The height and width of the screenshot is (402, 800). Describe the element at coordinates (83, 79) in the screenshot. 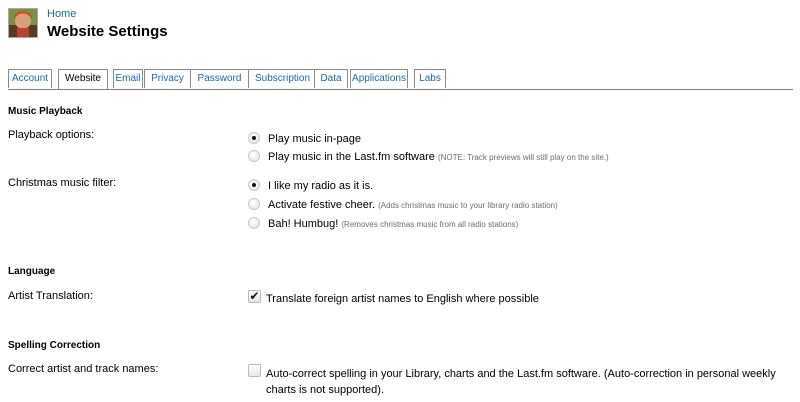

I see `tab-website: Website` at that location.